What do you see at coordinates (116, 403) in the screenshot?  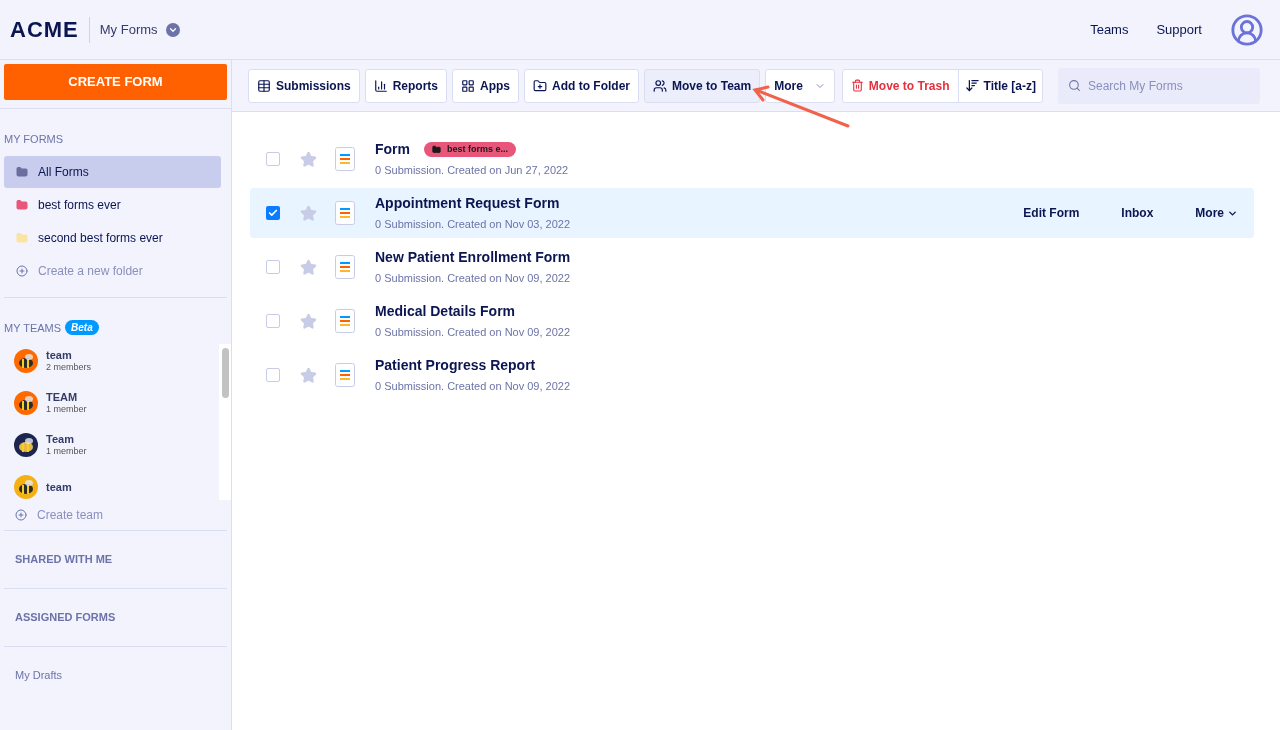 I see `team-item: TEAM 1 member` at bounding box center [116, 403].